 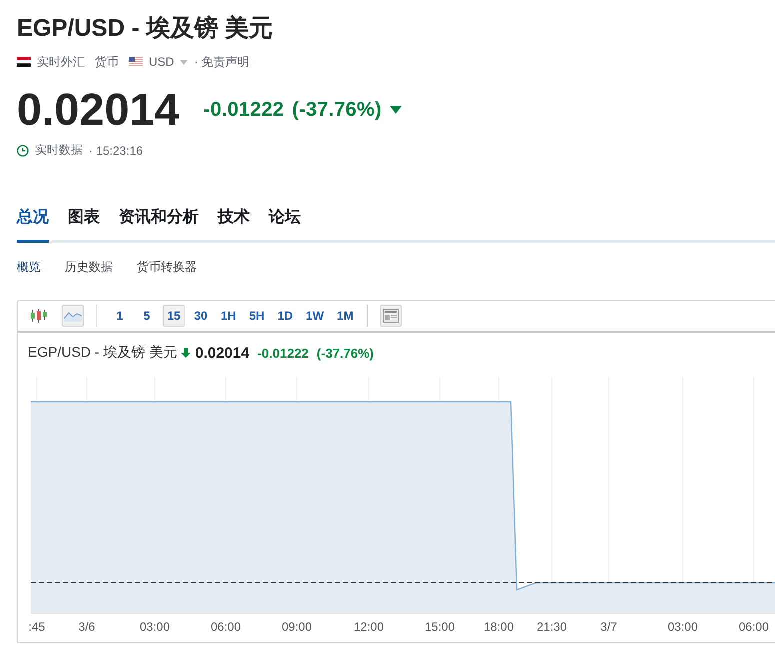 What do you see at coordinates (345, 353) in the screenshot?
I see `chart-change-percent: (-37.76%)` at bounding box center [345, 353].